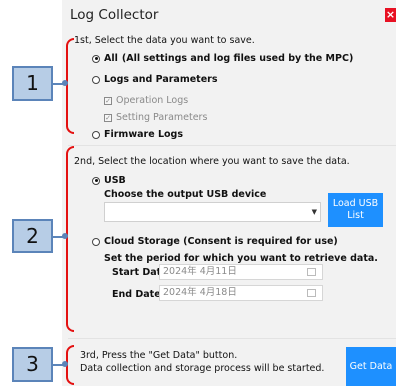 Image resolution: width=396 pixels, height=386 pixels. Describe the element at coordinates (200, 292) in the screenshot. I see `end-date-value: 2024年 4月18日` at that location.